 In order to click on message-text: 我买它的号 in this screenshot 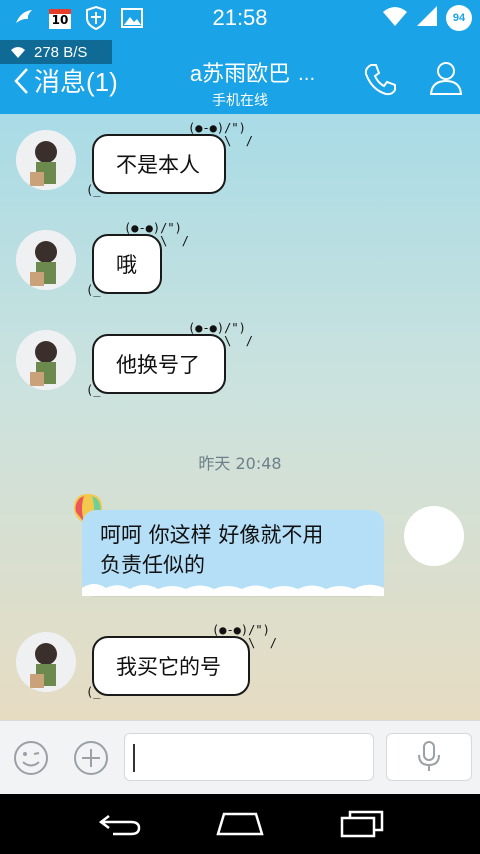, I will do `click(168, 667)`.